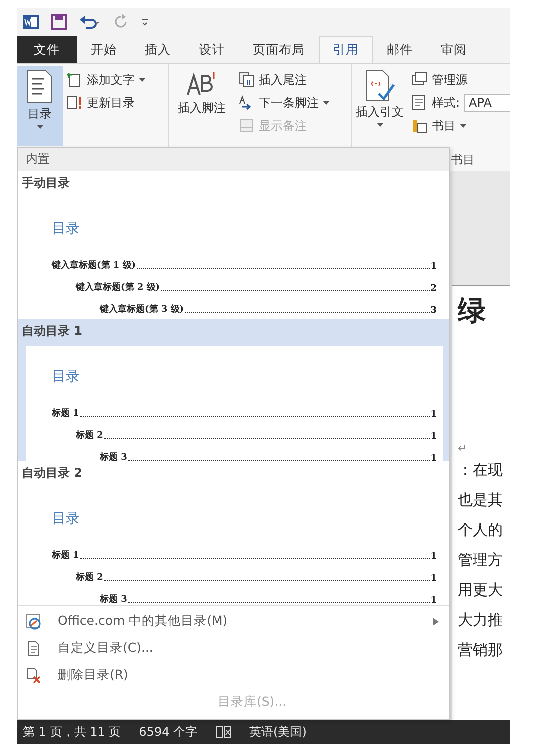 Image resolution: width=540 pixels, height=744 pixels. I want to click on globe-icon, so click(34, 622).